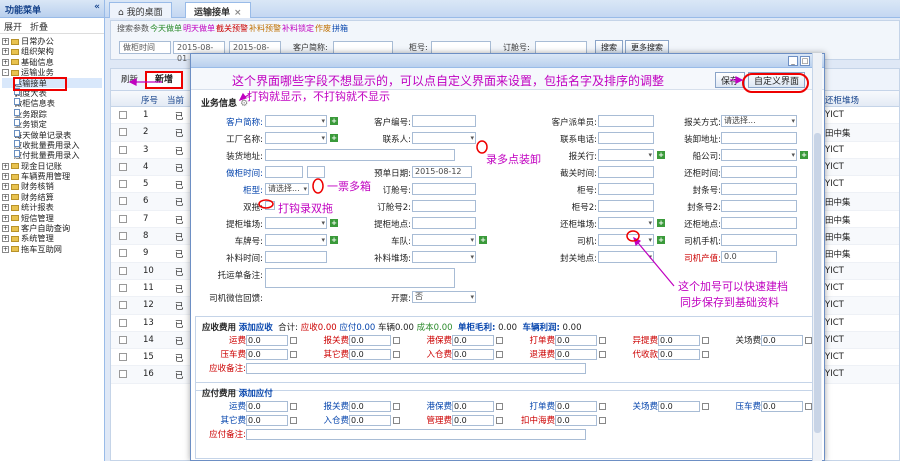 This screenshot has width=900, height=461. What do you see at coordinates (145, 47) in the screenshot?
I see `date-type-select: 做柜时间` at bounding box center [145, 47].